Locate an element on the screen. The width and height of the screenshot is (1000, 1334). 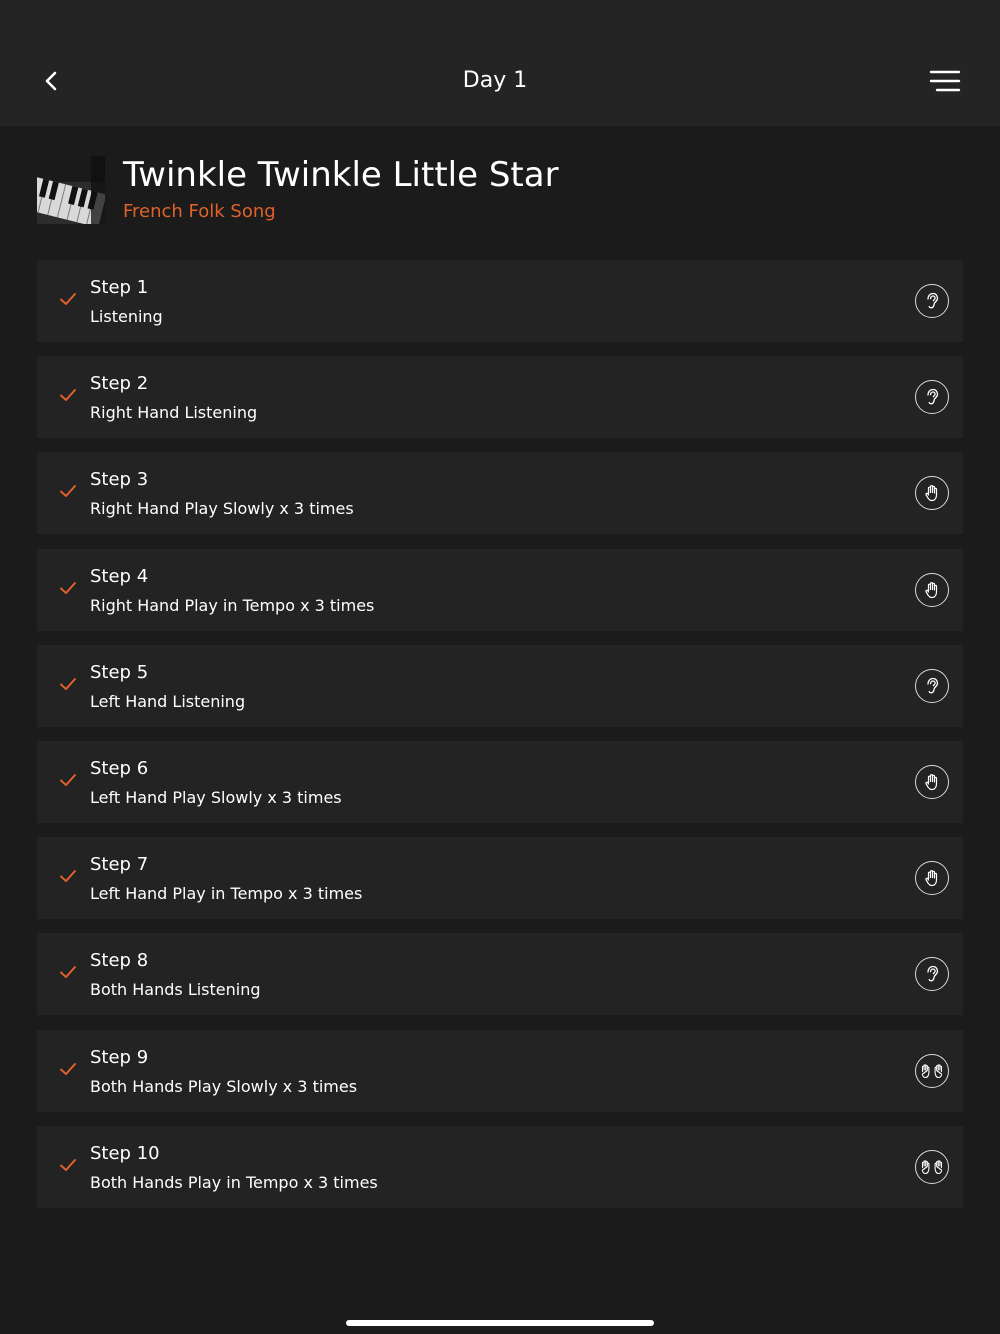
menu-button is located at coordinates (945, 81).